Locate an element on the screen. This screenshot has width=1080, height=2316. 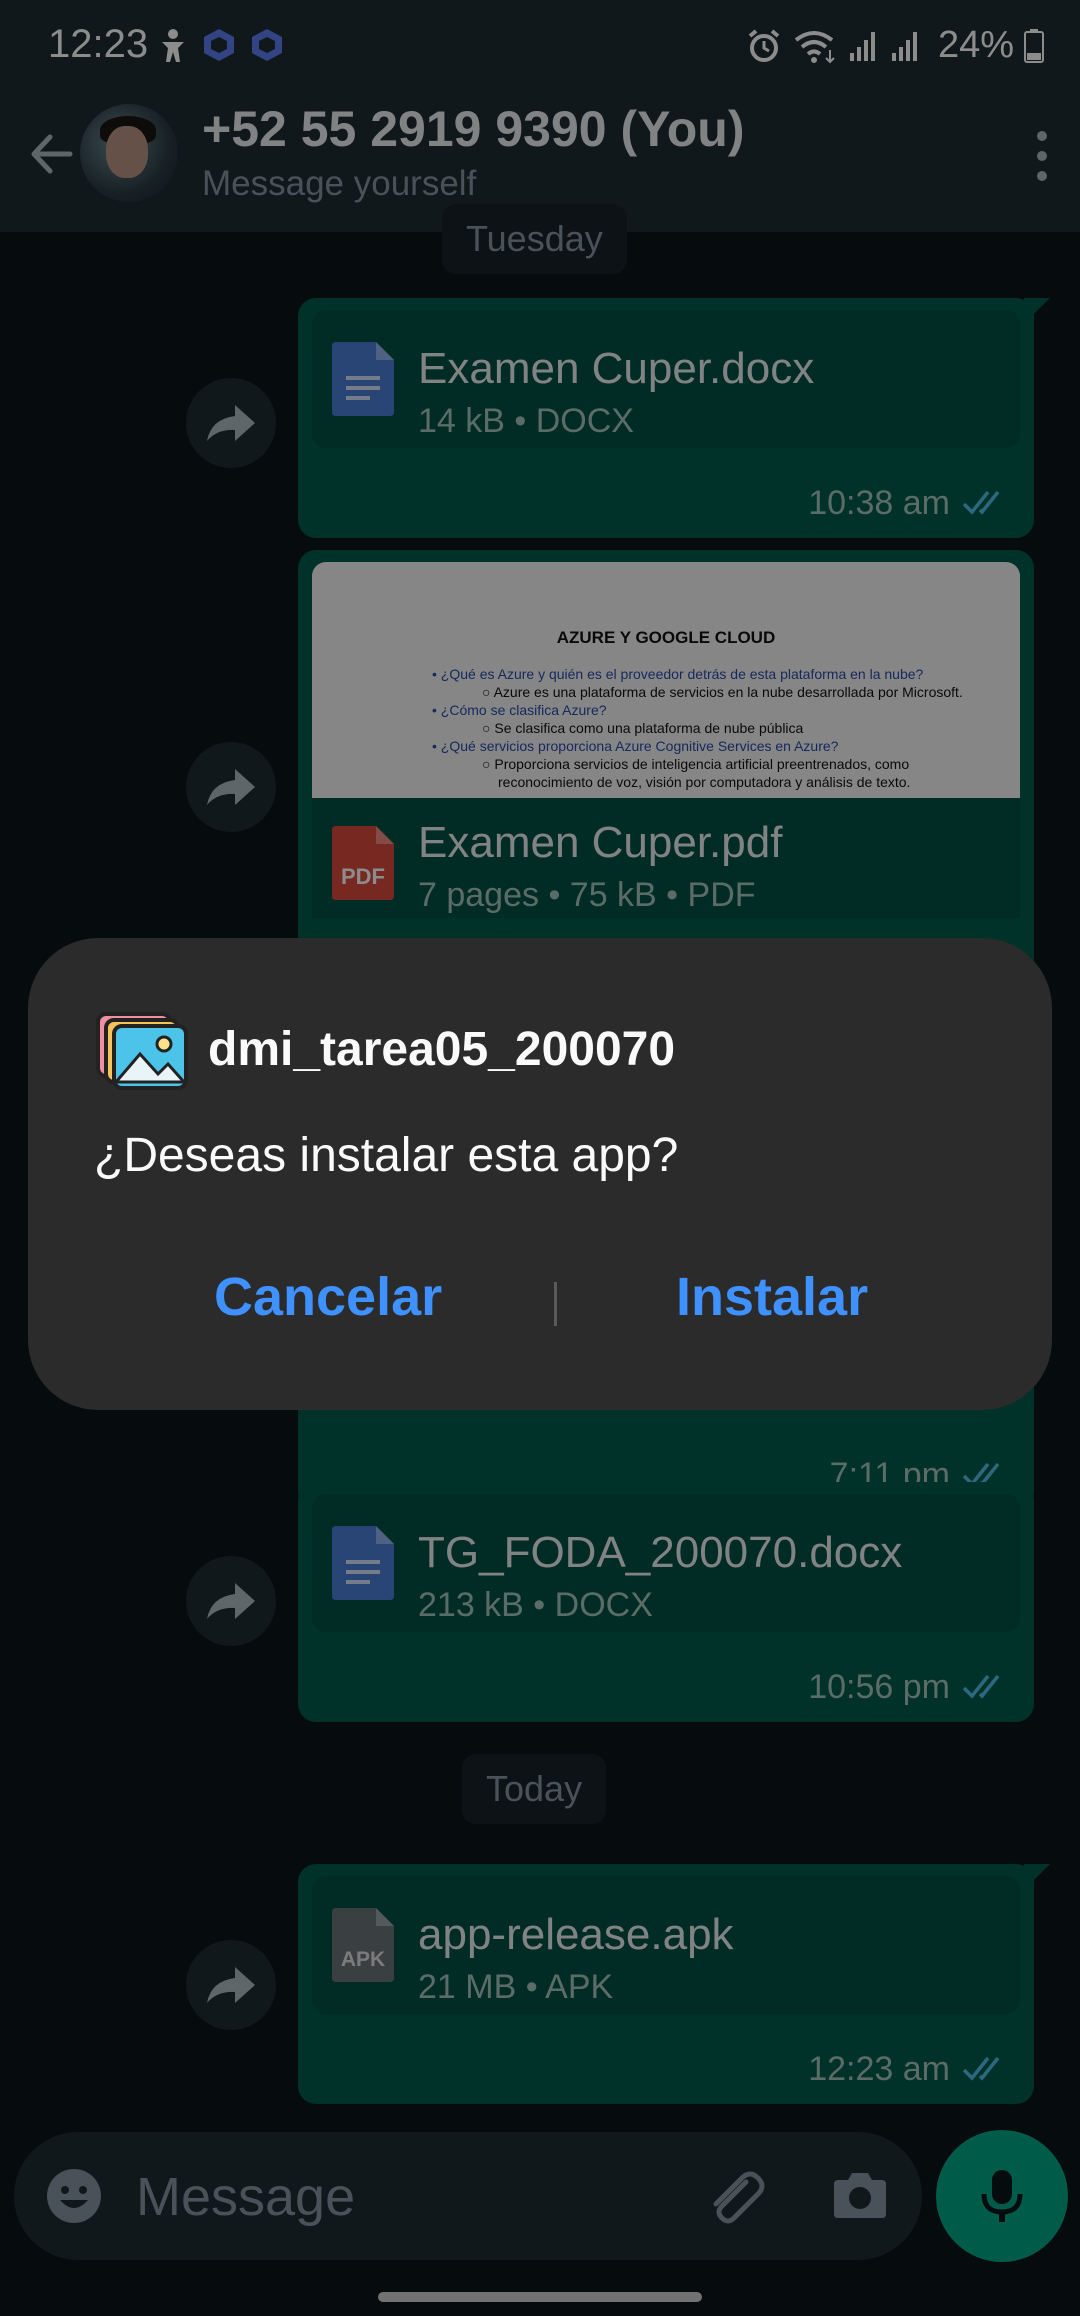
install-question: ¿Deseas instalar esta app? is located at coordinates (386, 1155).